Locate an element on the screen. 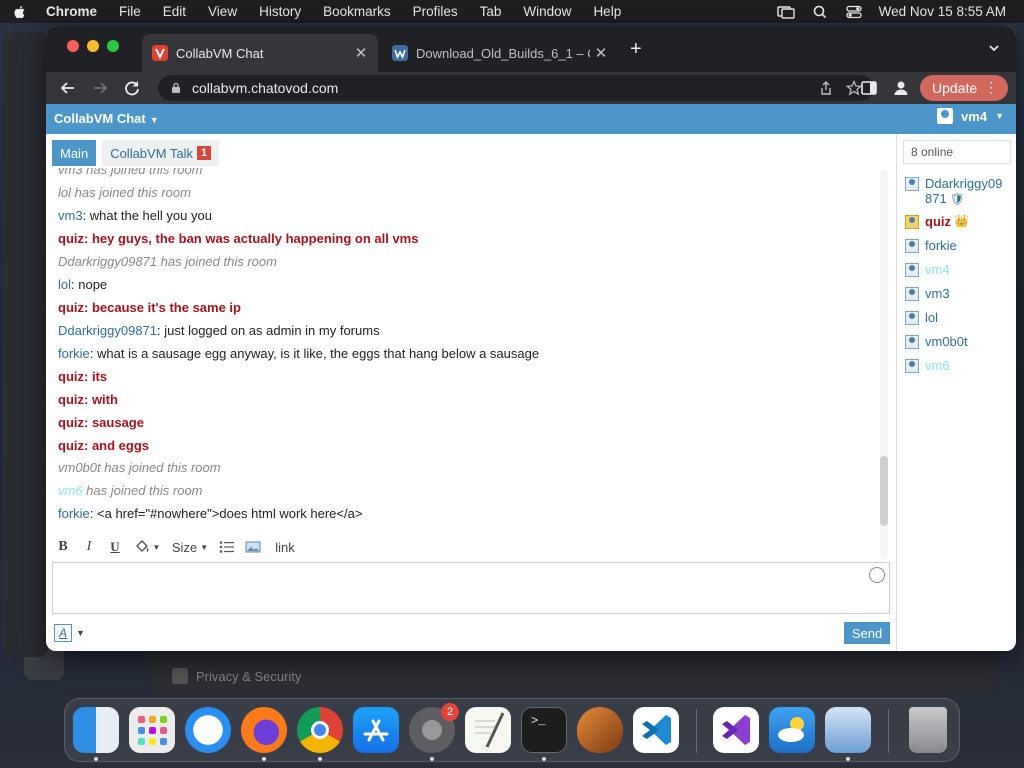  current-user-menu: vm4 ▼ is located at coordinates (970, 116).